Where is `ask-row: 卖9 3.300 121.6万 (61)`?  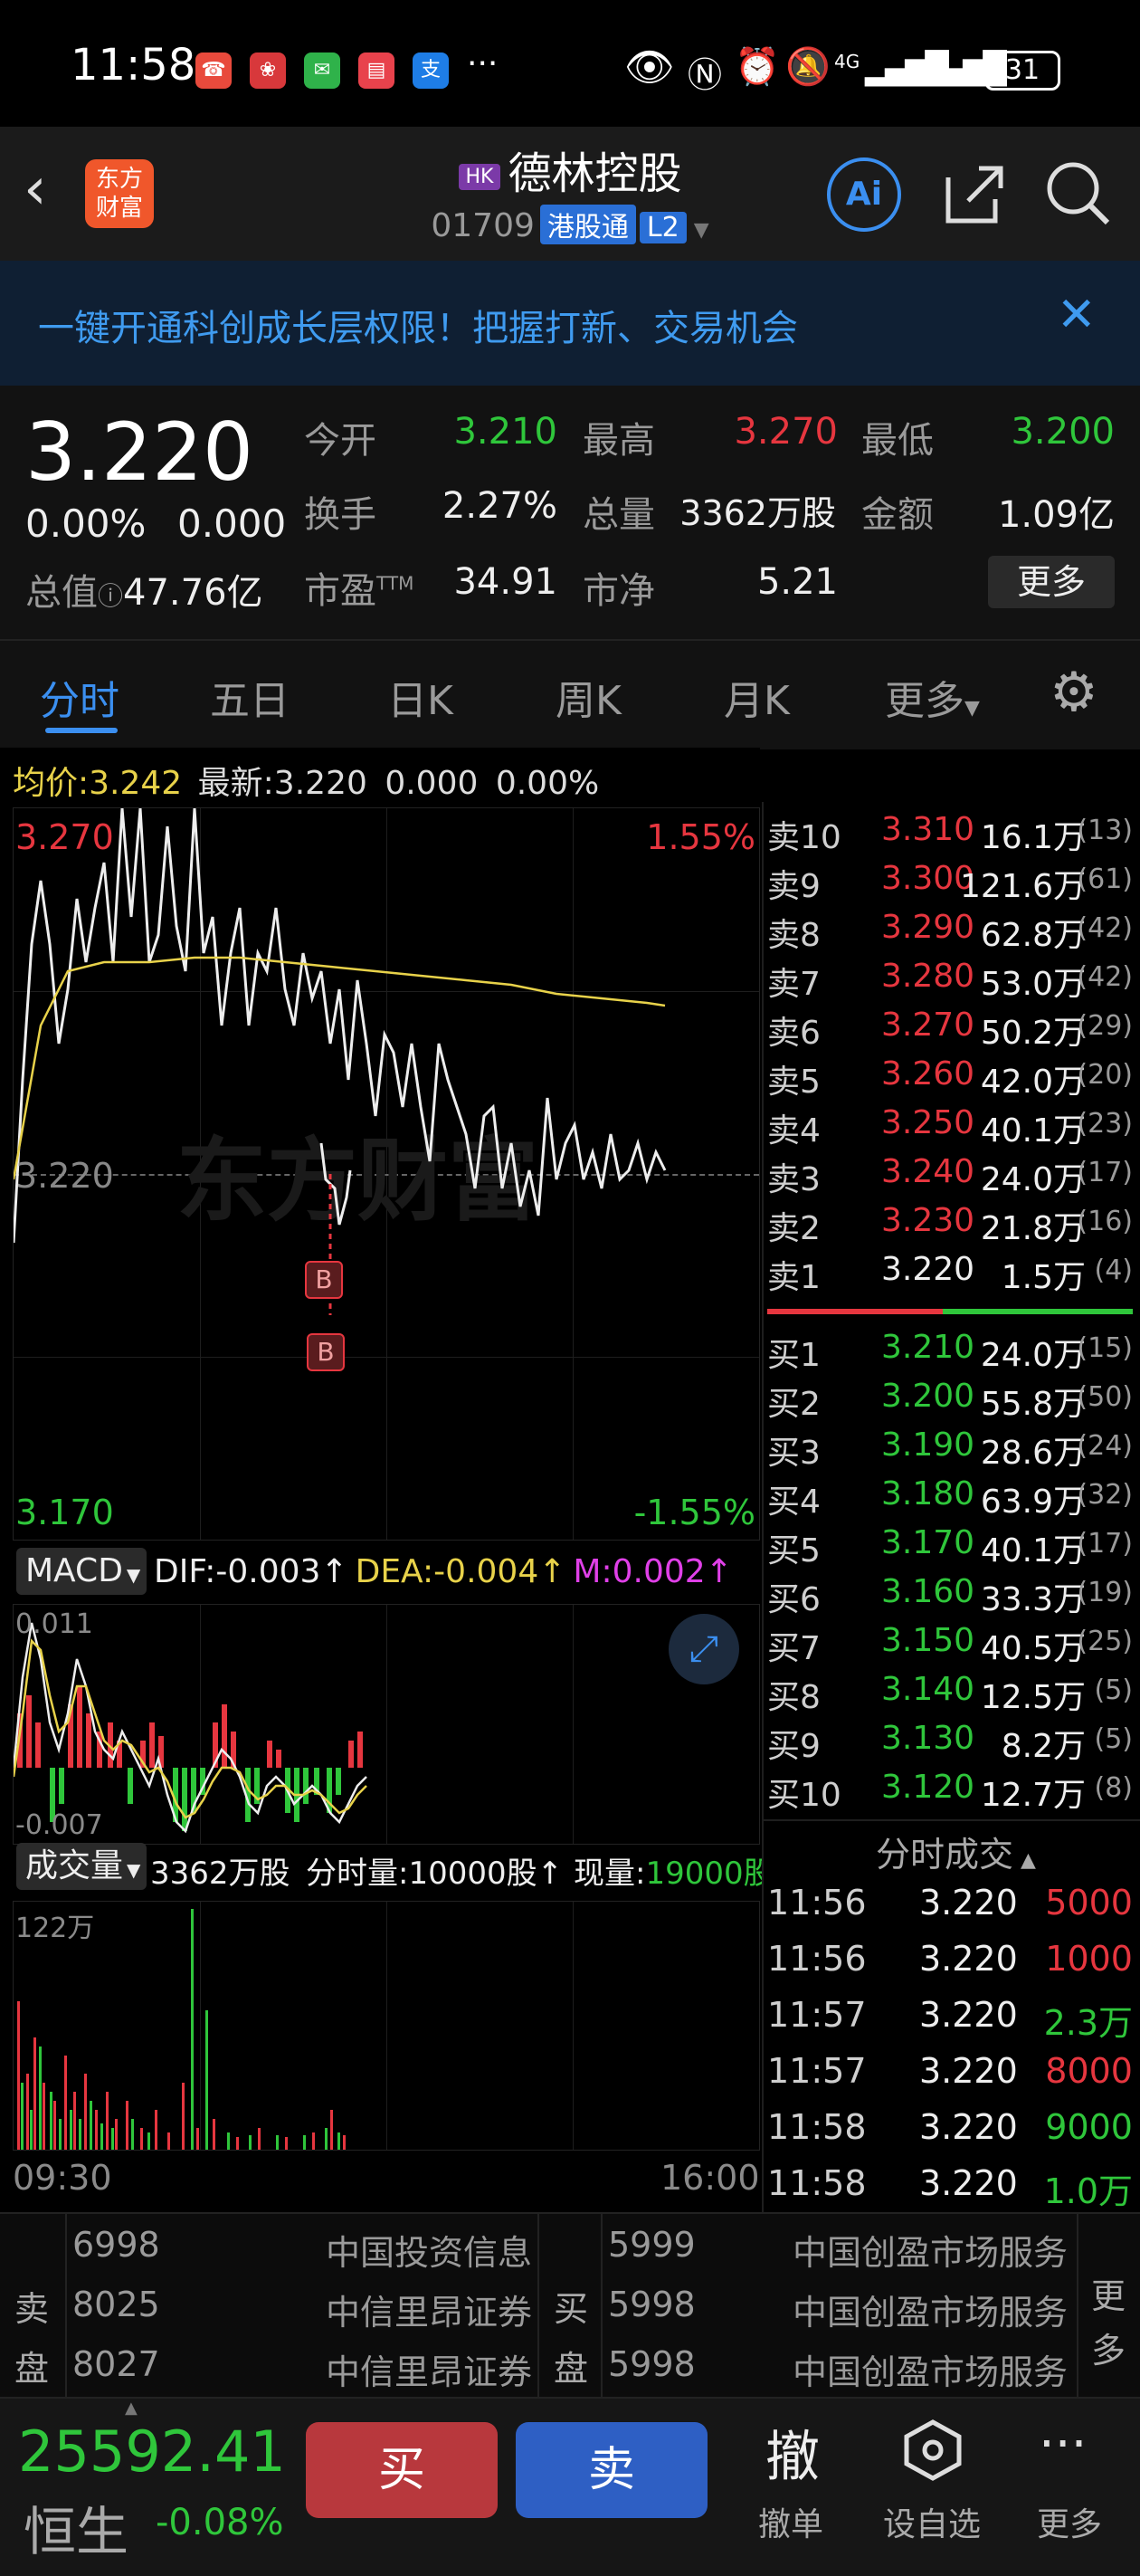
ask-row: 卖9 3.300 121.6万 (61) is located at coordinates (954, 884).